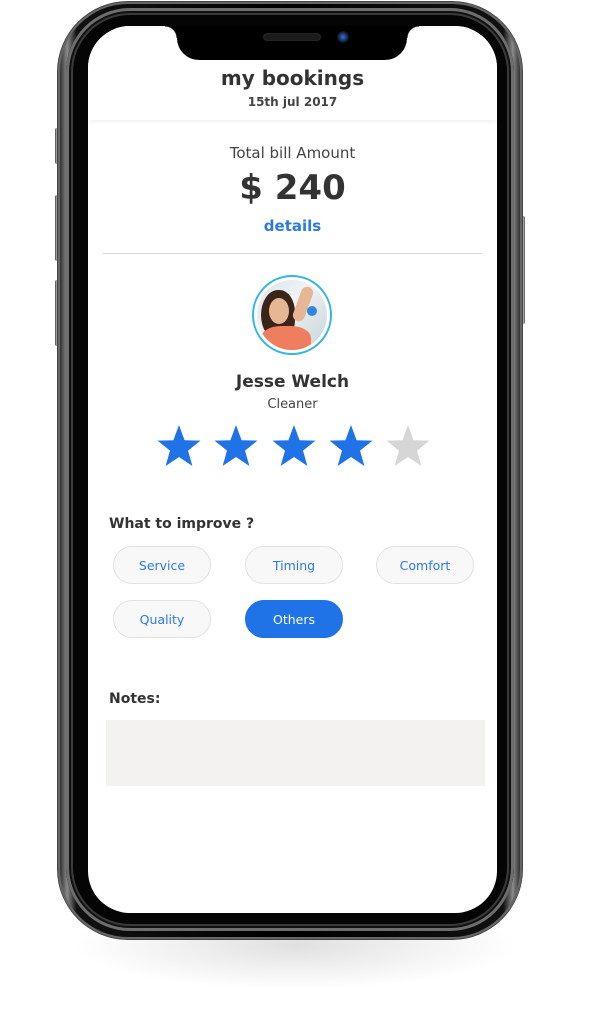  Describe the element at coordinates (292, 253) in the screenshot. I see `divider` at that location.